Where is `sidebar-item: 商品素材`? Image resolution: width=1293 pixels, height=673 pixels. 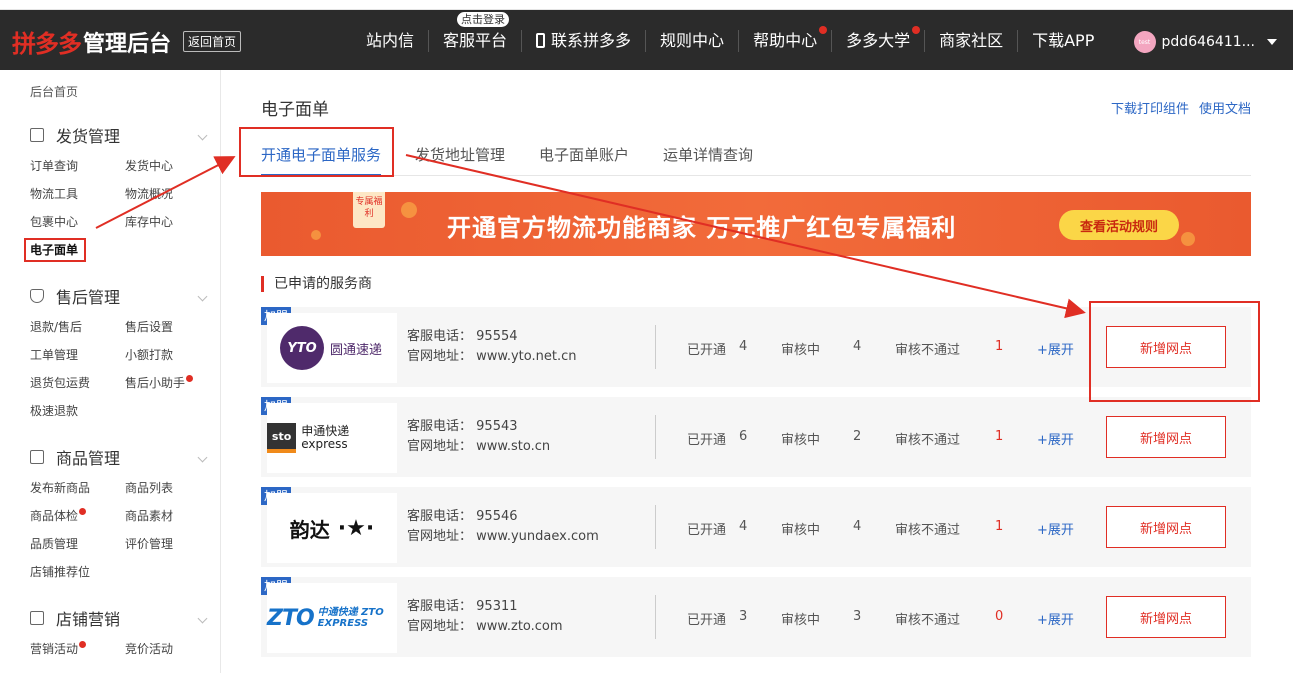
sidebar-item: 商品素材 is located at coordinates (170, 516).